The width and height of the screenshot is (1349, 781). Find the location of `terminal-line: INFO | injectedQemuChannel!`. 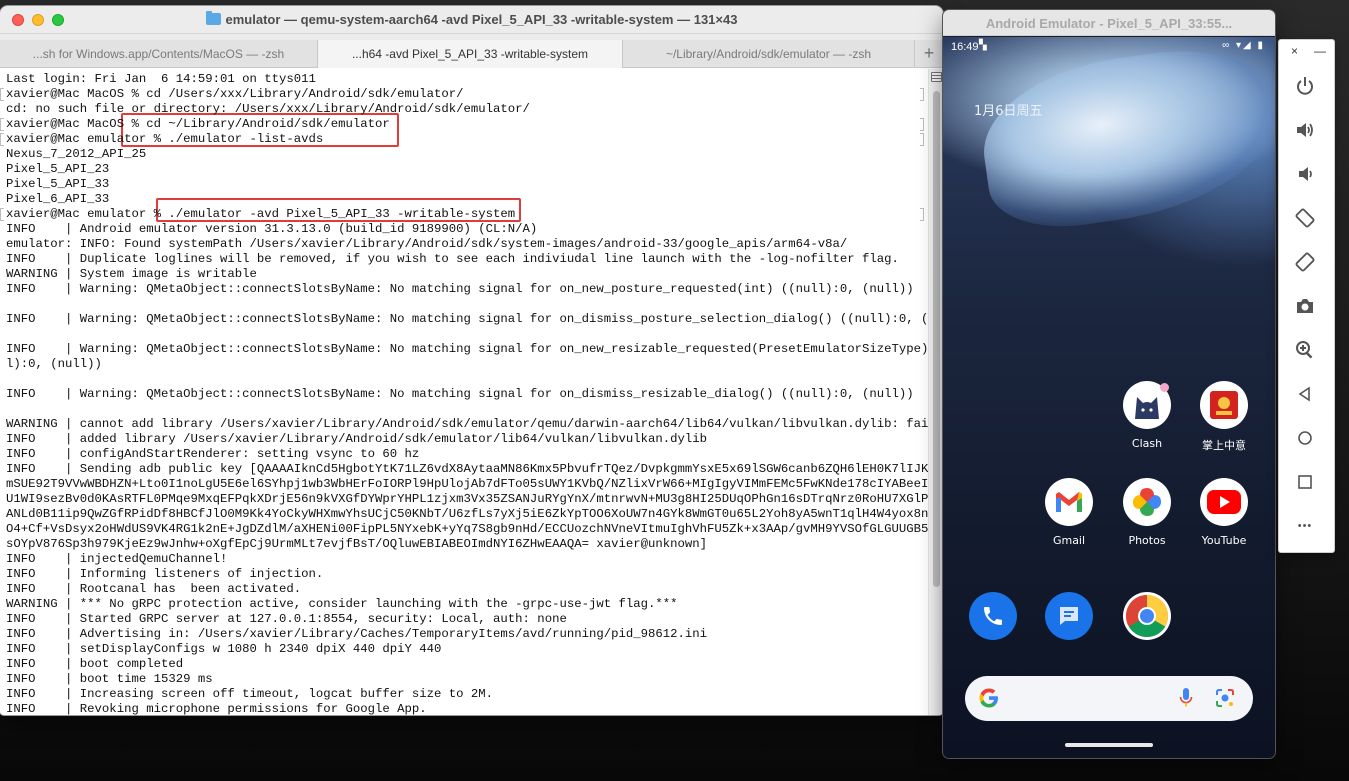

terminal-line: INFO | injectedQemuChannel! is located at coordinates (117, 559).